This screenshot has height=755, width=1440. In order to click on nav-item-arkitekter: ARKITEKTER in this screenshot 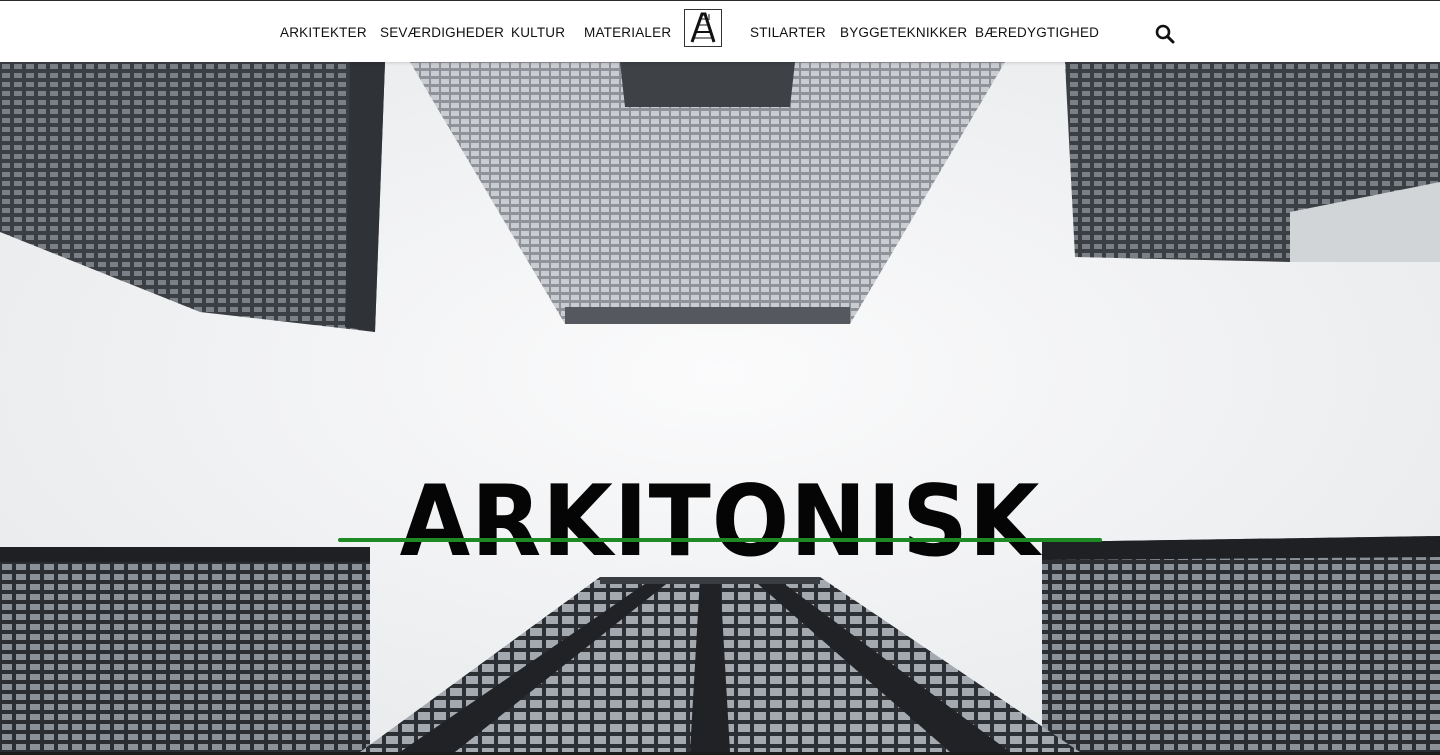, I will do `click(323, 33)`.